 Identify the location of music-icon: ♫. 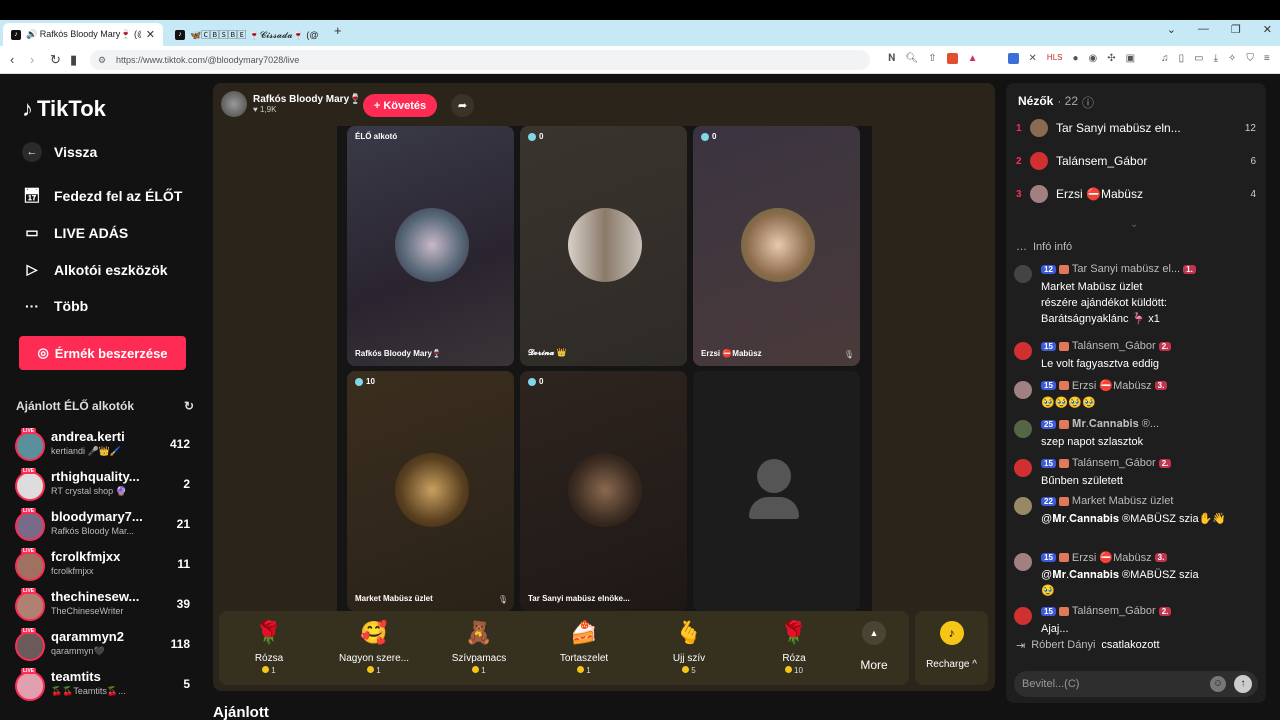
(1165, 58).